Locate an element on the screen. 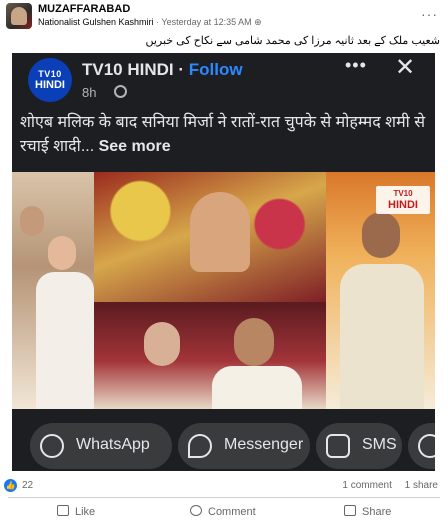 Image resolution: width=448 pixels, height=523 pixels. group-name: MUZAFFARABAD is located at coordinates (84, 9).